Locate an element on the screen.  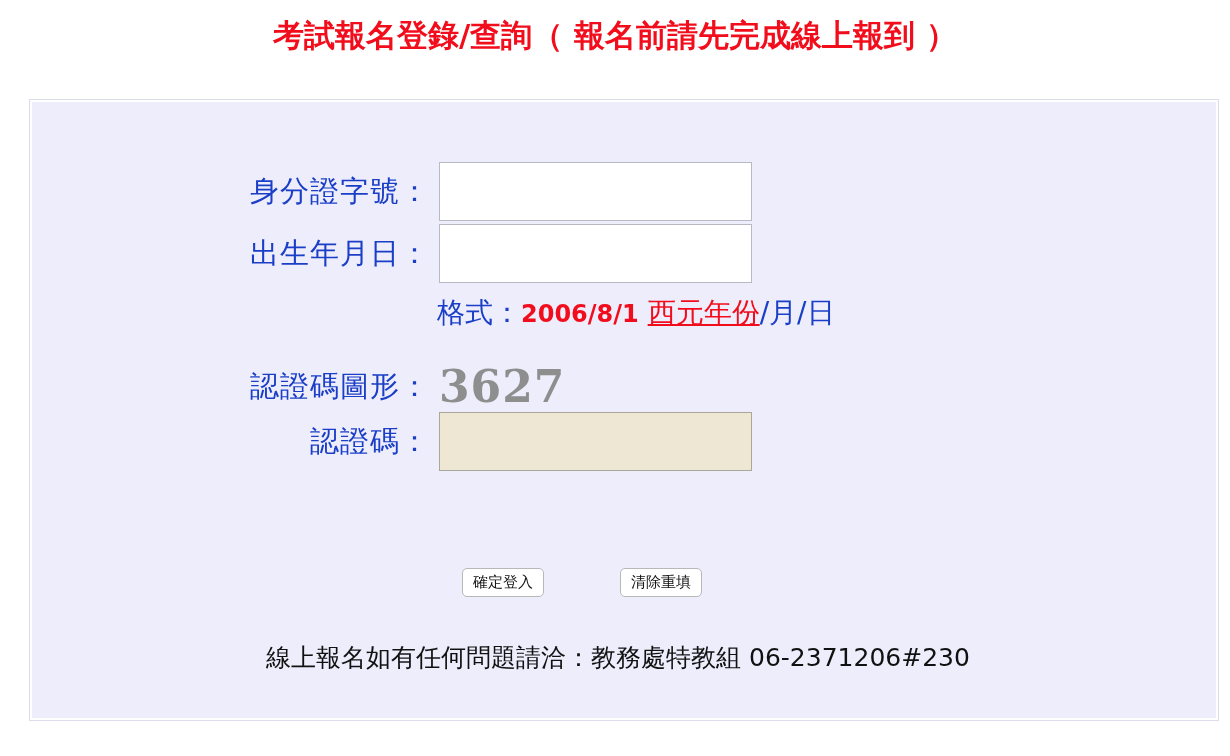
contact-text: 線上報名如有任何問題請洽：教務處特教組 06-2371206#230 is located at coordinates (618, 657).